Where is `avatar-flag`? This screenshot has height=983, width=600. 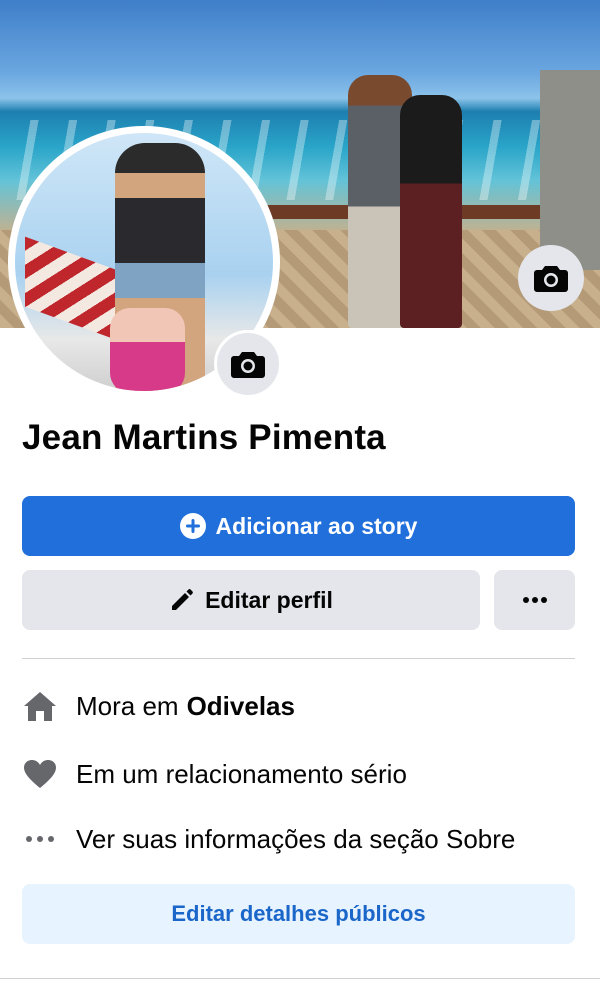
avatar-flag is located at coordinates (70, 288).